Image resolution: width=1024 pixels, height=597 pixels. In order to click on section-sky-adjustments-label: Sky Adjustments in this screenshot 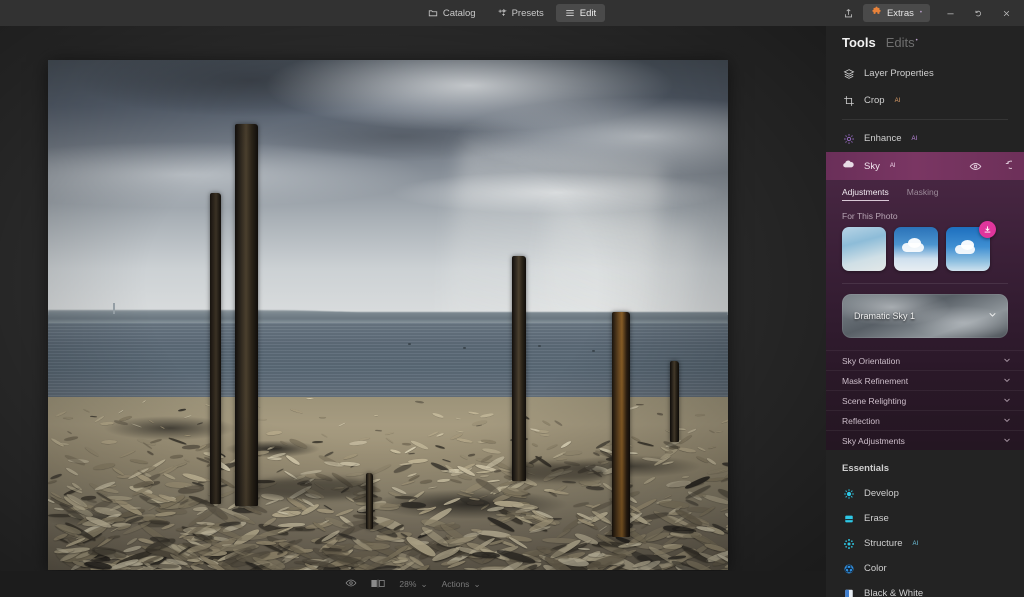, I will do `click(873, 440)`.